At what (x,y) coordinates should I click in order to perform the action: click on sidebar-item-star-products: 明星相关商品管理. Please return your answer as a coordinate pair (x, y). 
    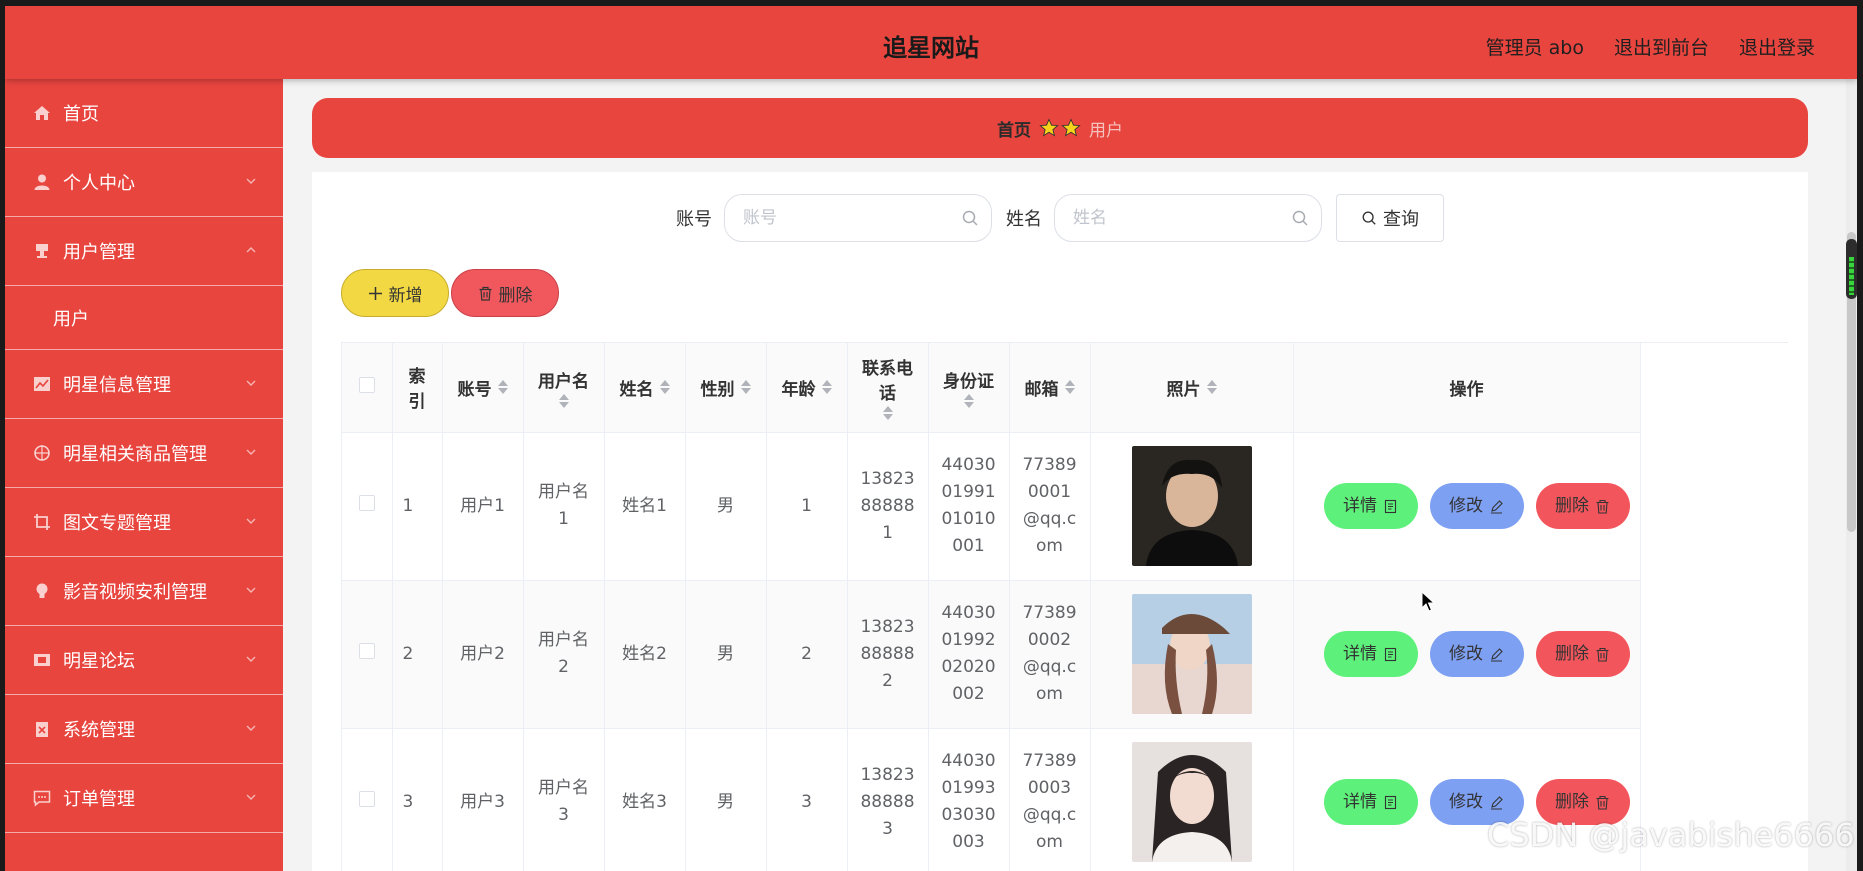
    Looking at the image, I should click on (144, 453).